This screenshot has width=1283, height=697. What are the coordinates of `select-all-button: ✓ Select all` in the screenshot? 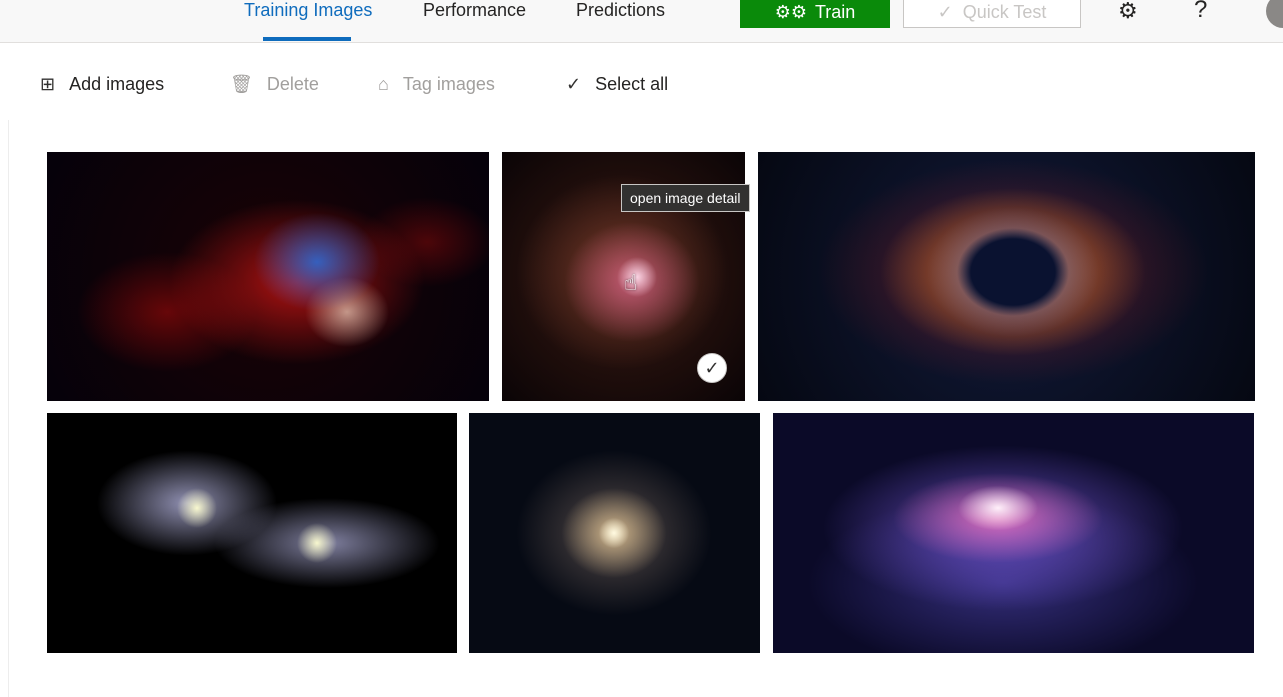 It's located at (617, 84).